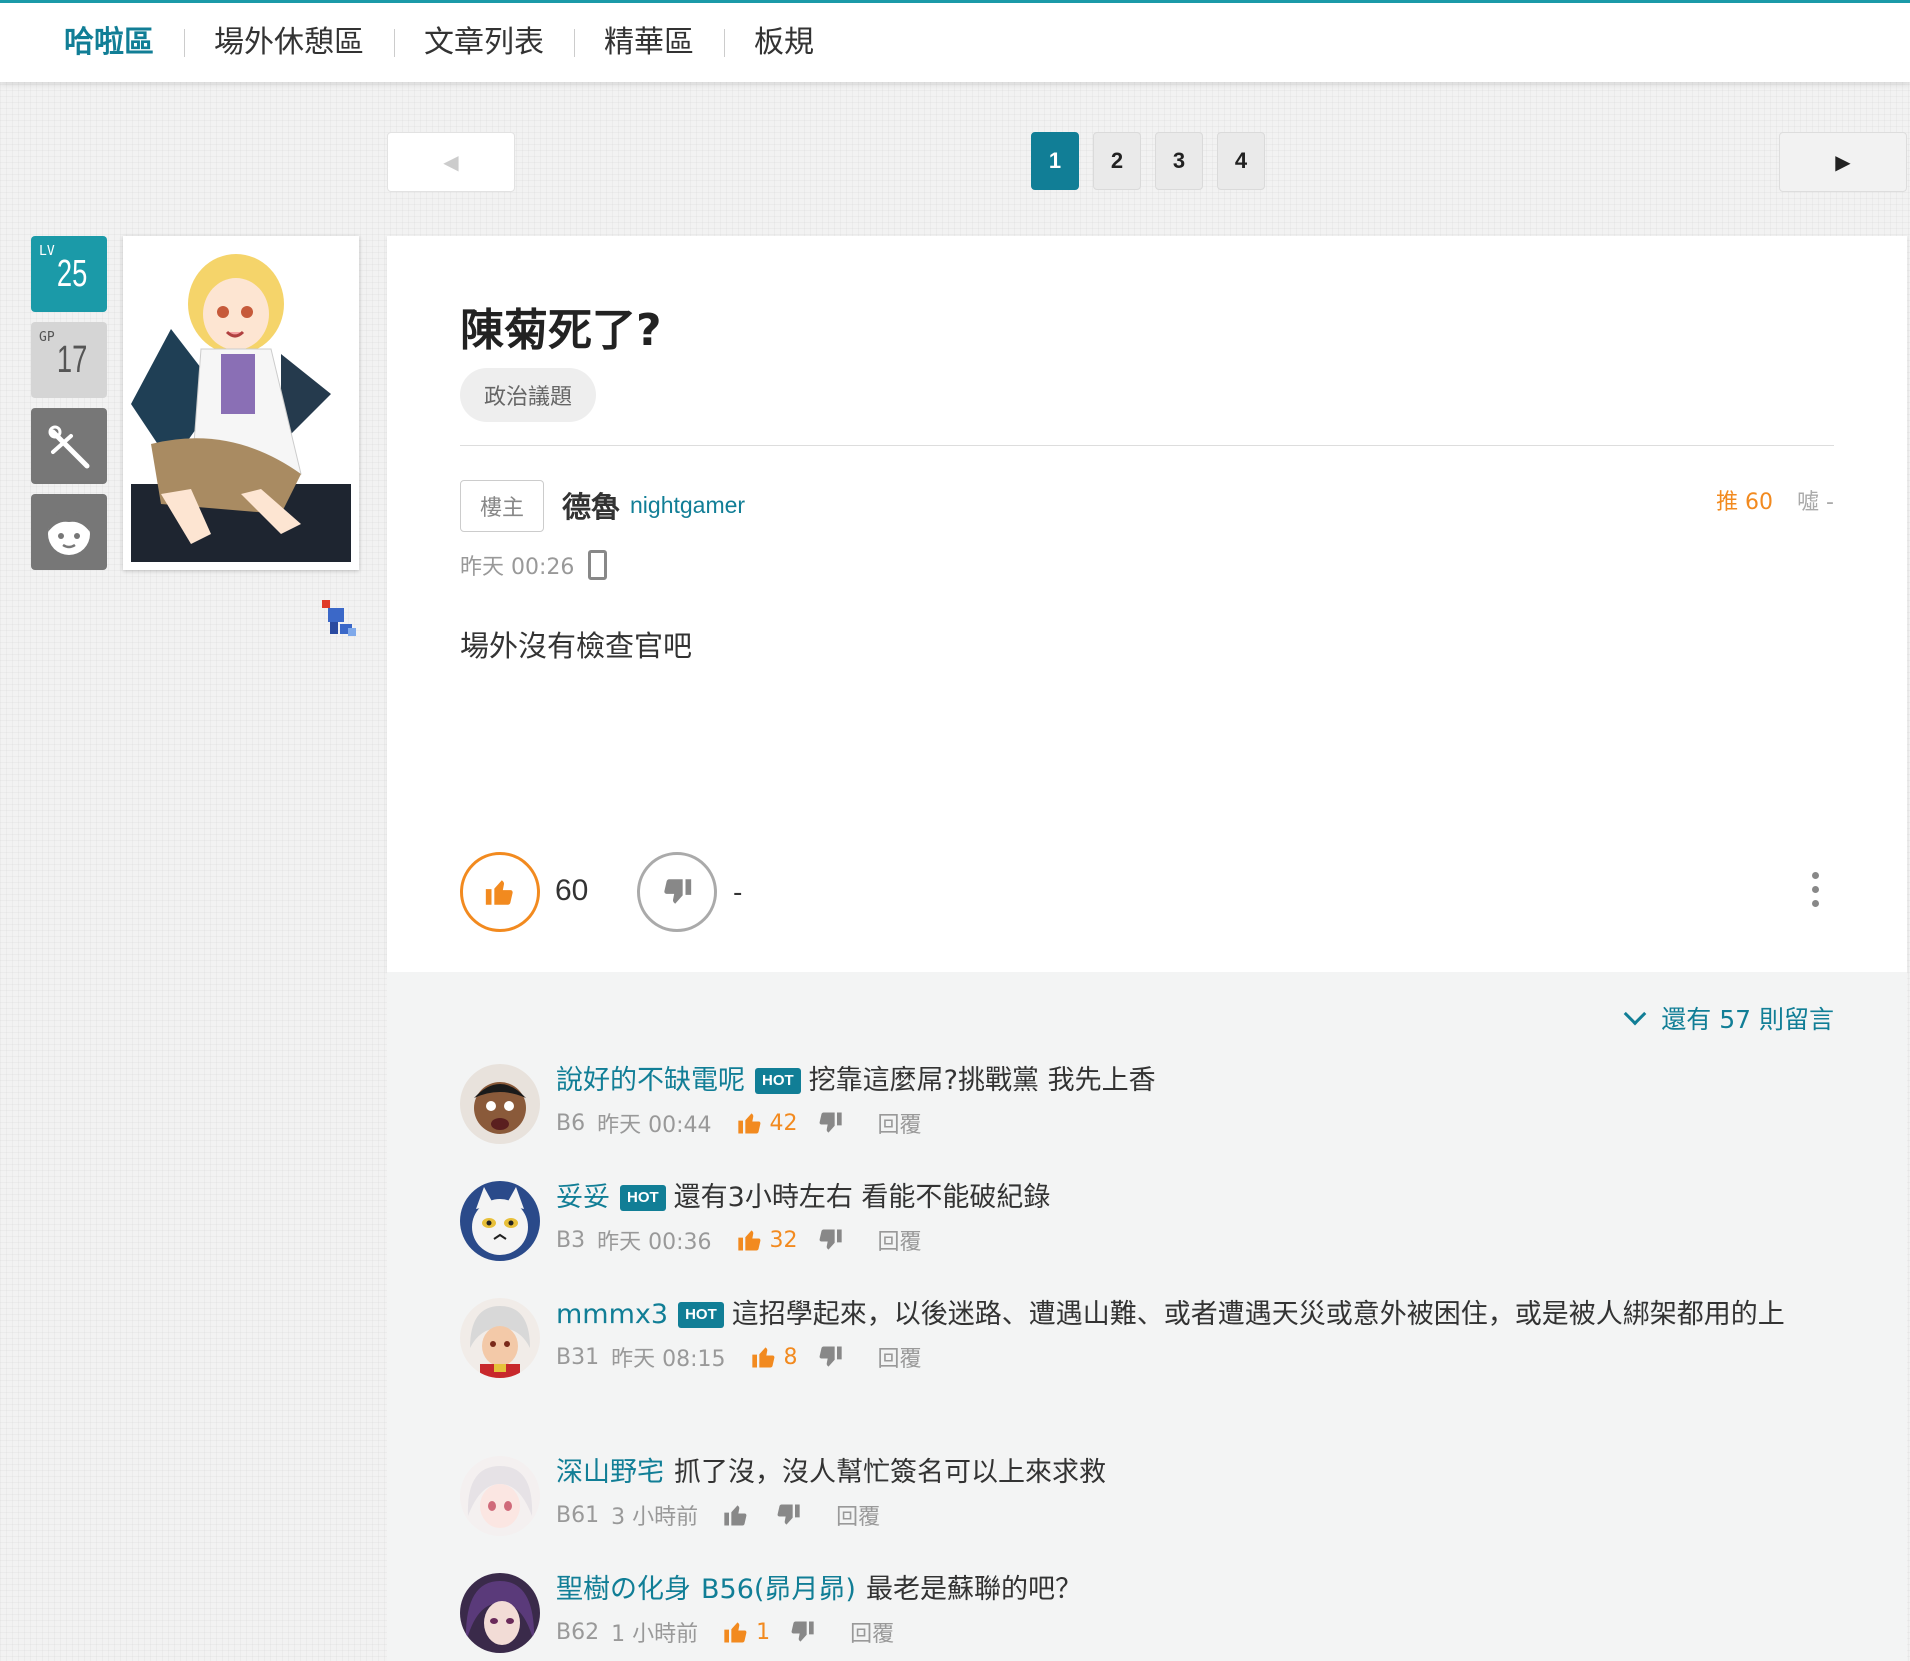 The height and width of the screenshot is (1661, 1910). I want to click on comment-like-count: 8, so click(790, 1357).